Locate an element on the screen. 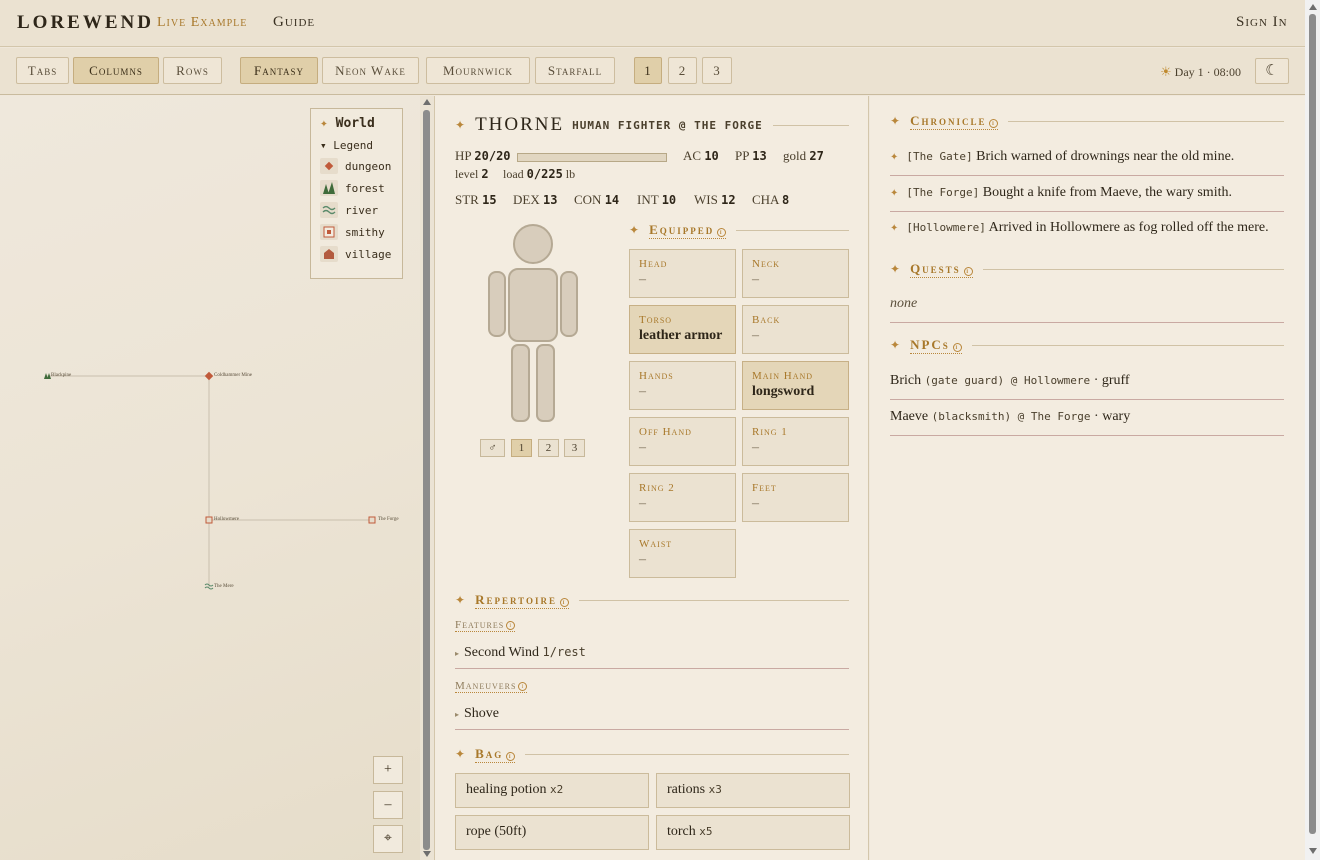 This screenshot has height=860, width=1320. doll-left-arm is located at coordinates (497, 304).